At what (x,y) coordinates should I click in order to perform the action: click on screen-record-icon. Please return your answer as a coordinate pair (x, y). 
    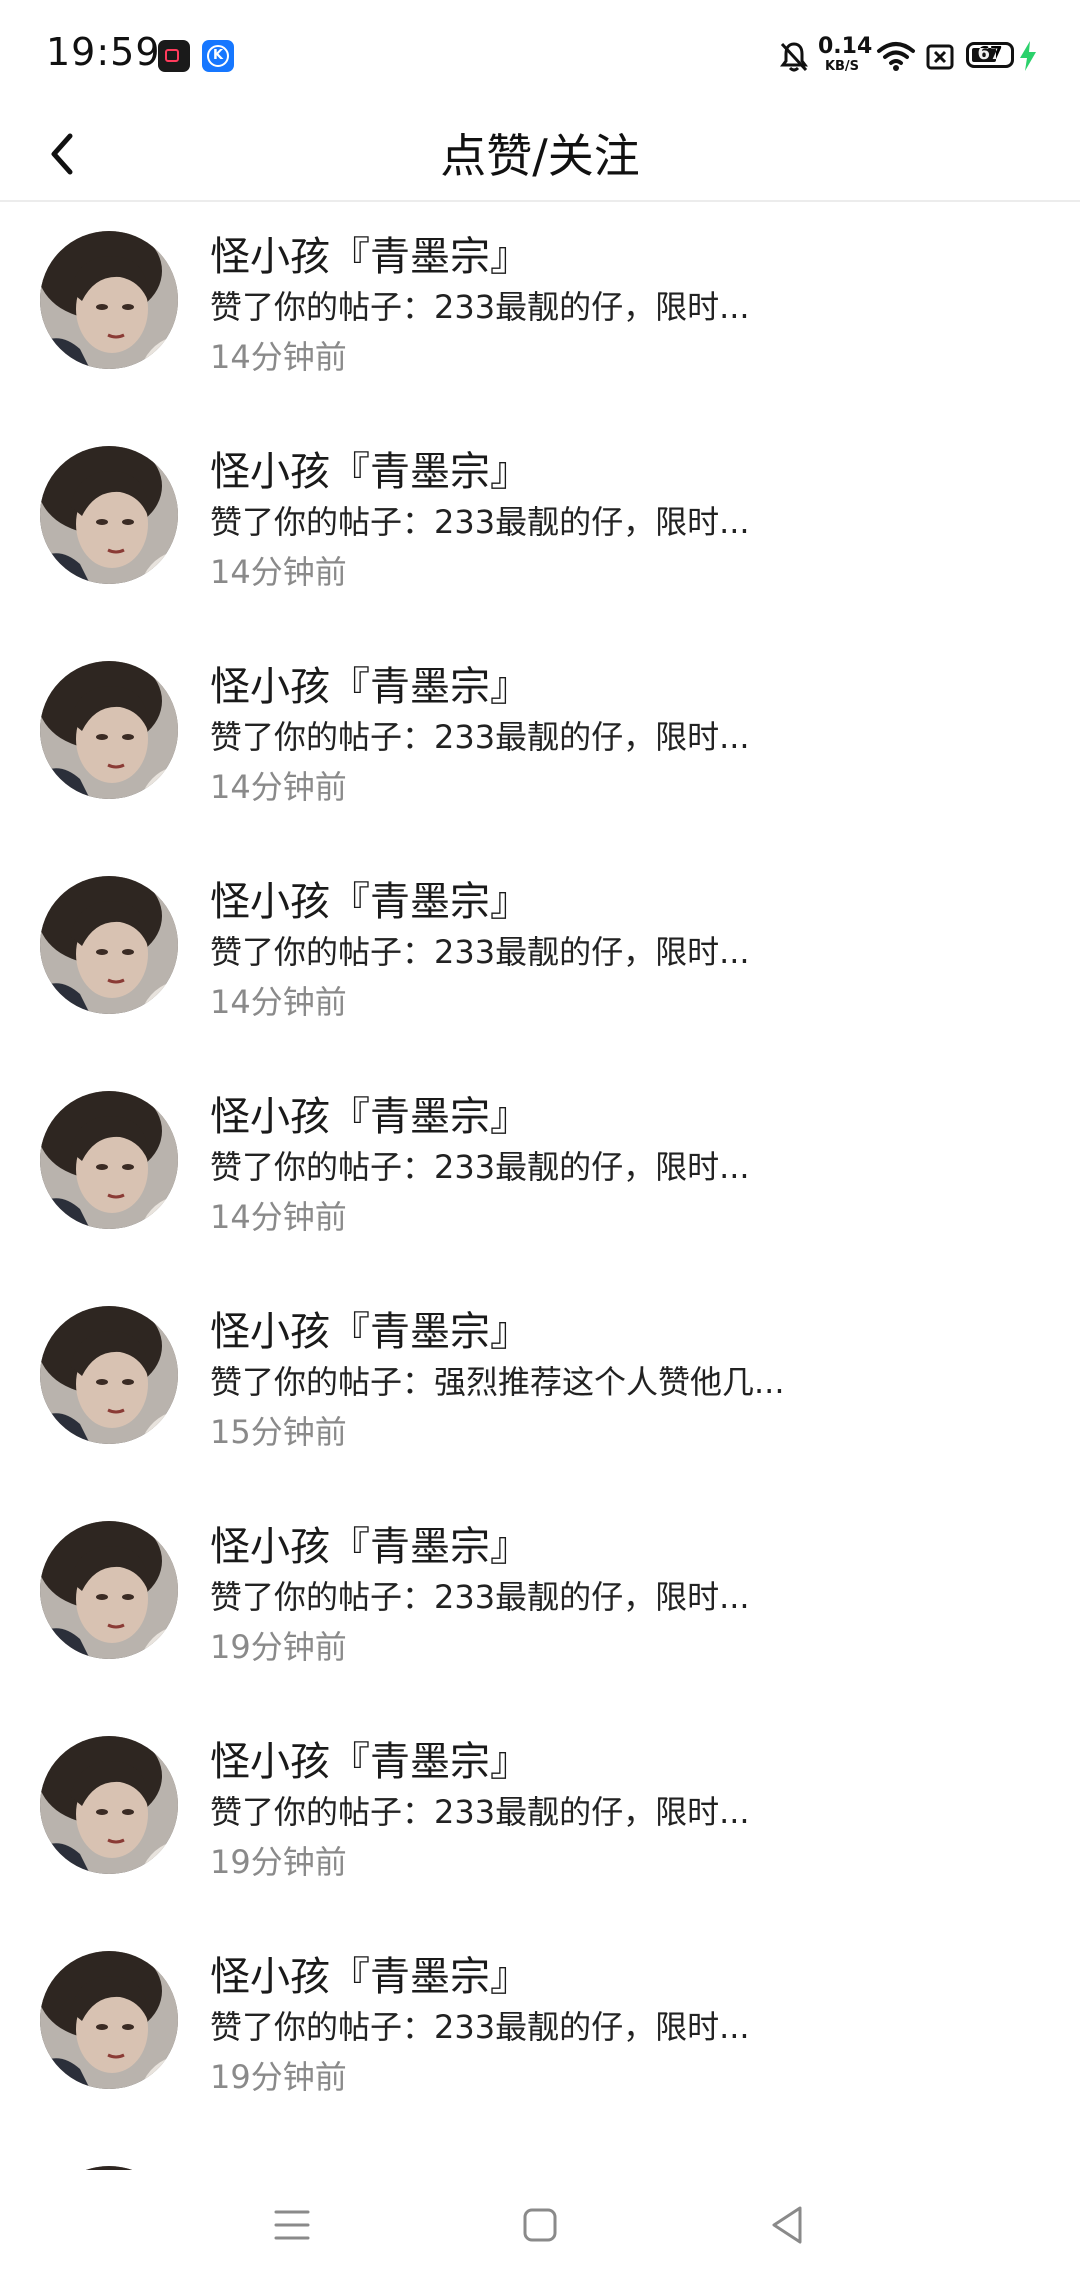
    Looking at the image, I should click on (174, 56).